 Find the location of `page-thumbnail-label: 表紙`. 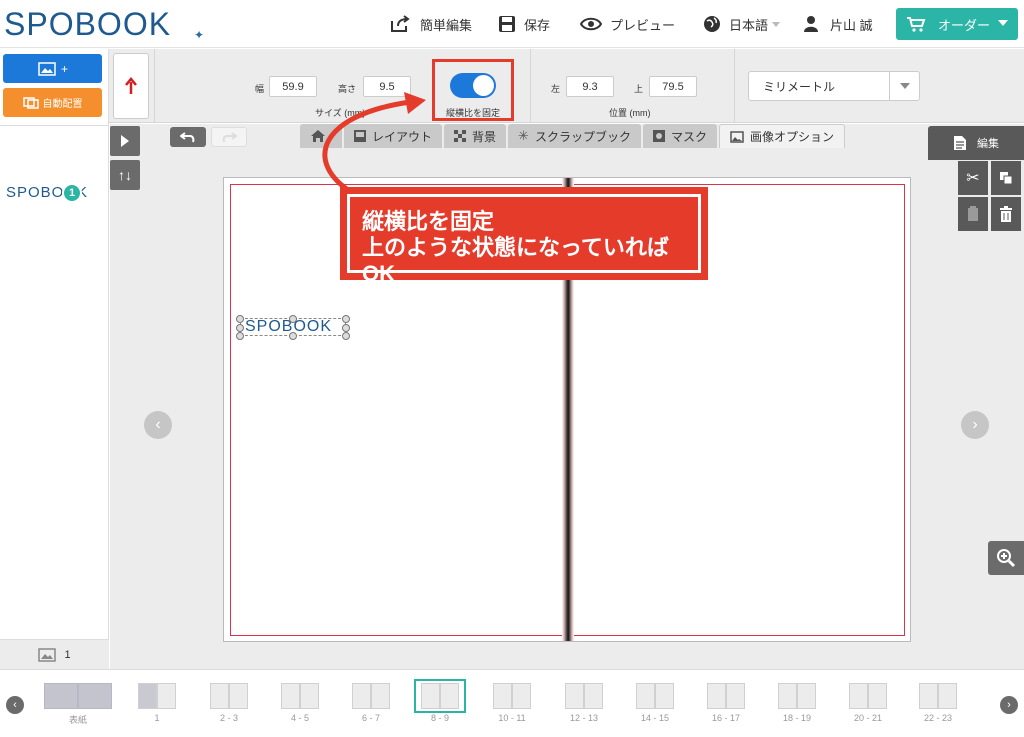

page-thumbnail-label: 表紙 is located at coordinates (77, 720).